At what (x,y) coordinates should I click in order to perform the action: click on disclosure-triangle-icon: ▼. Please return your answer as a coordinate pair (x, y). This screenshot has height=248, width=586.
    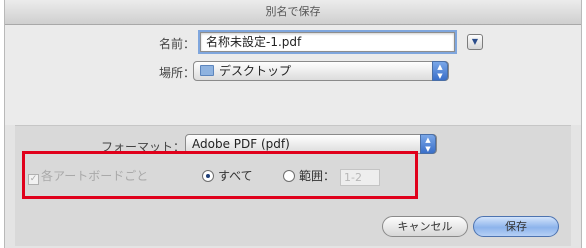
    Looking at the image, I should click on (475, 42).